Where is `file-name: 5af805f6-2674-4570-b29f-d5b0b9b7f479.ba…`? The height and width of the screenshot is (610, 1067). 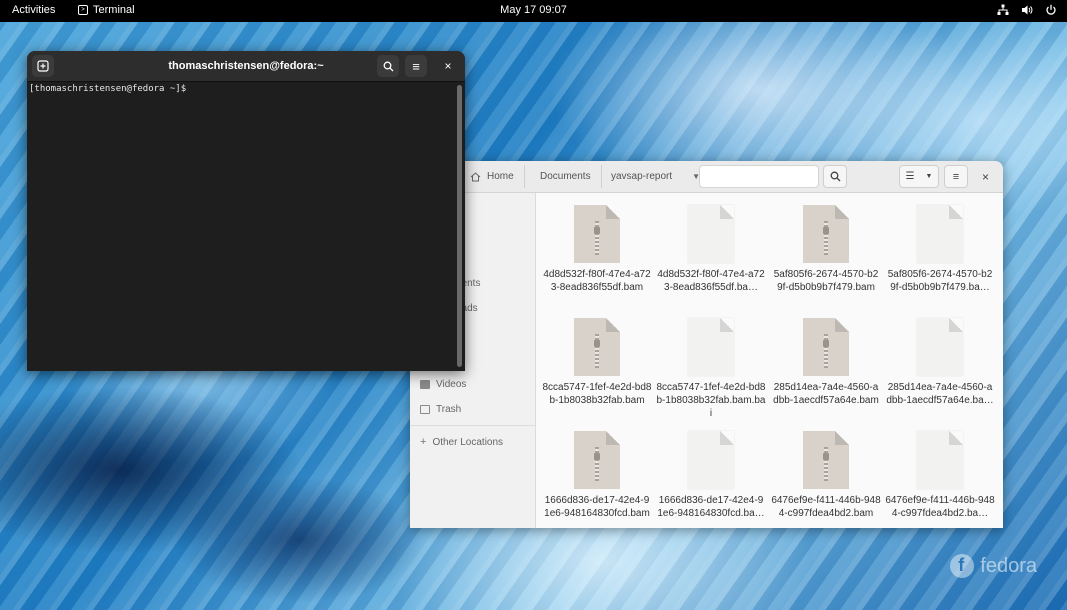 file-name: 5af805f6-2674-4570-b29f-d5b0b9b7f479.ba… is located at coordinates (940, 281).